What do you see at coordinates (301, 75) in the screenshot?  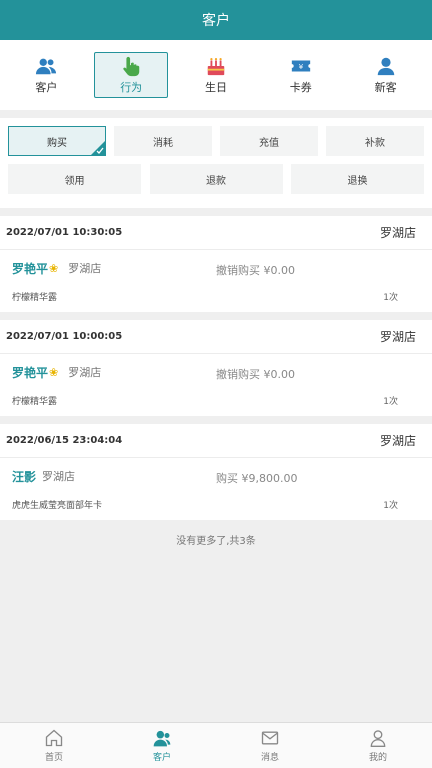 I see `category-cards: ¥ 卡券` at bounding box center [301, 75].